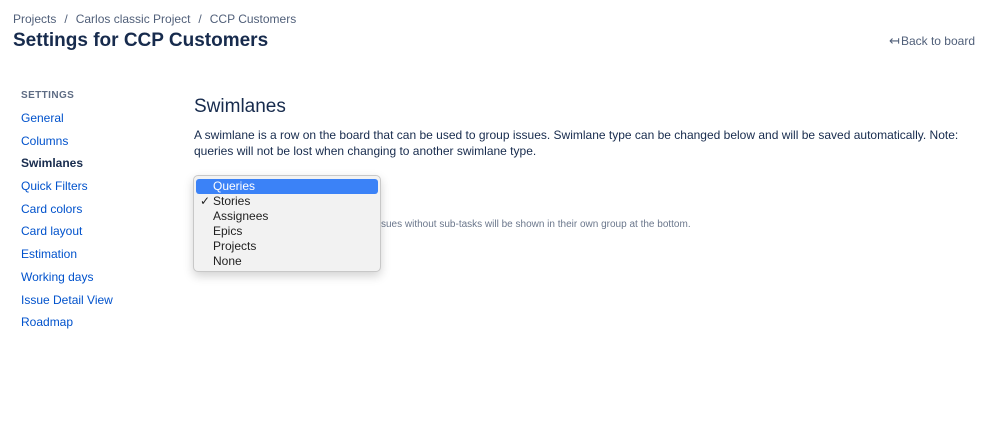  What do you see at coordinates (253, 19) in the screenshot?
I see `breadcrumb-board: CCP Customers` at bounding box center [253, 19].